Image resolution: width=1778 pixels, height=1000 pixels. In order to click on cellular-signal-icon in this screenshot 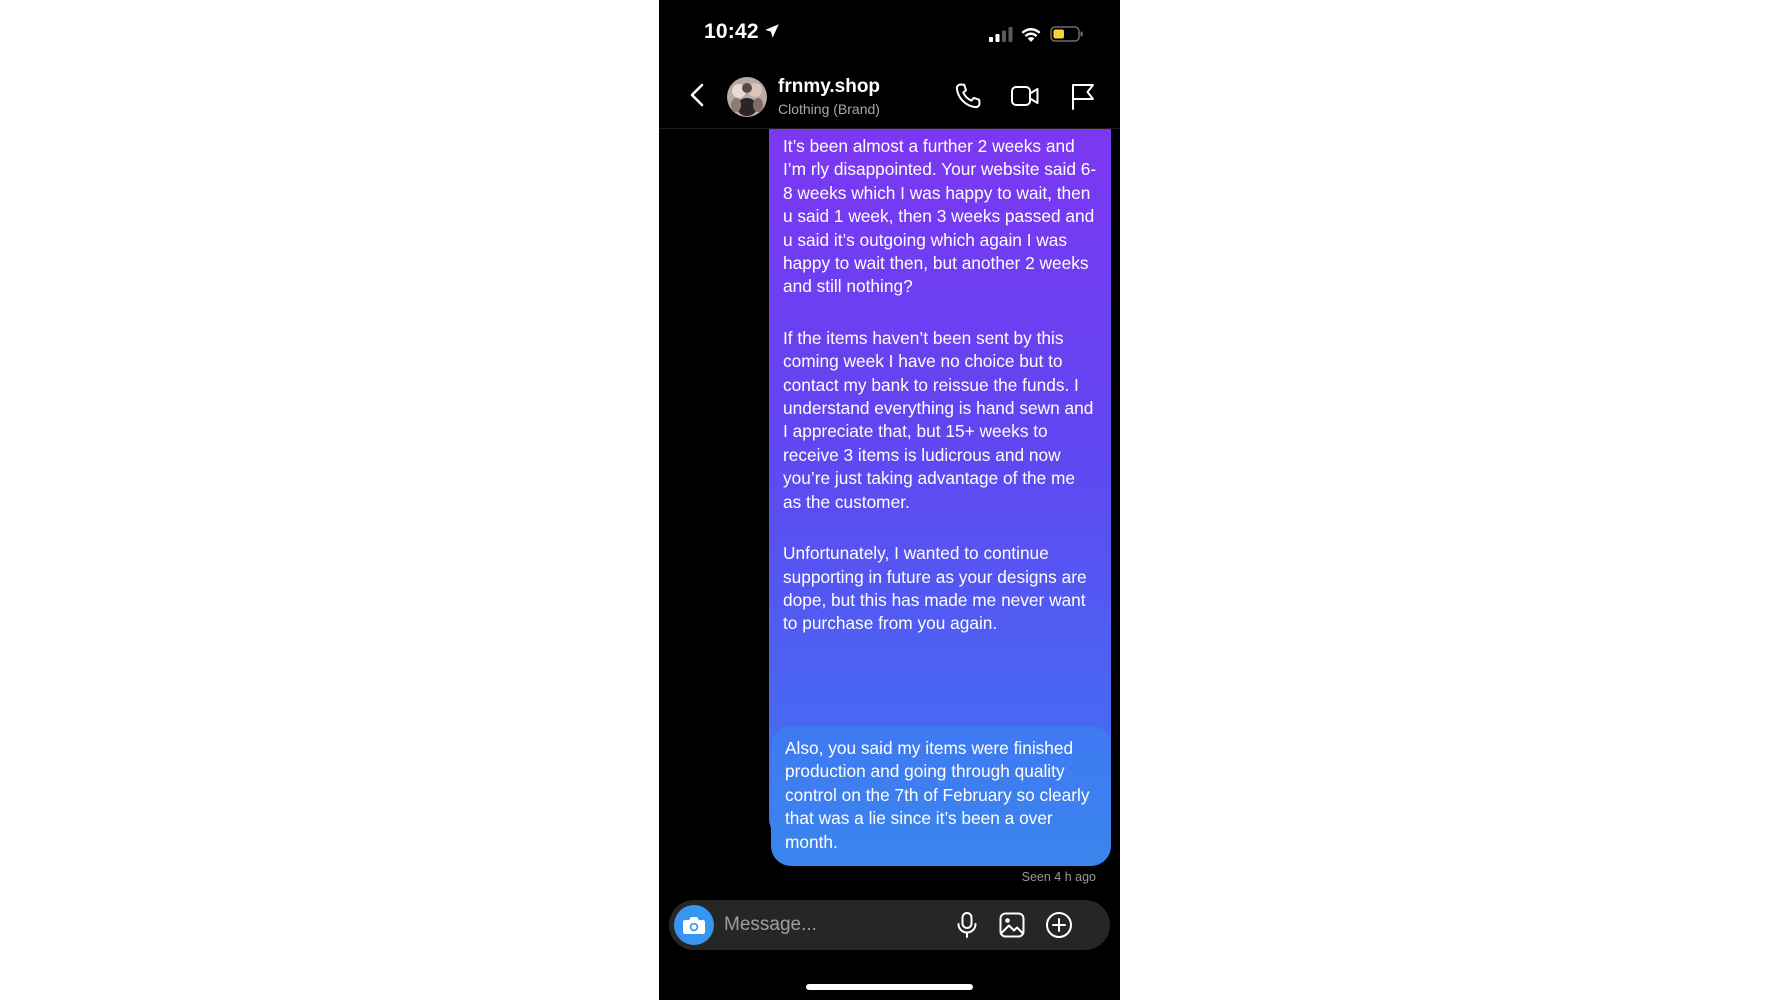, I will do `click(1001, 34)`.